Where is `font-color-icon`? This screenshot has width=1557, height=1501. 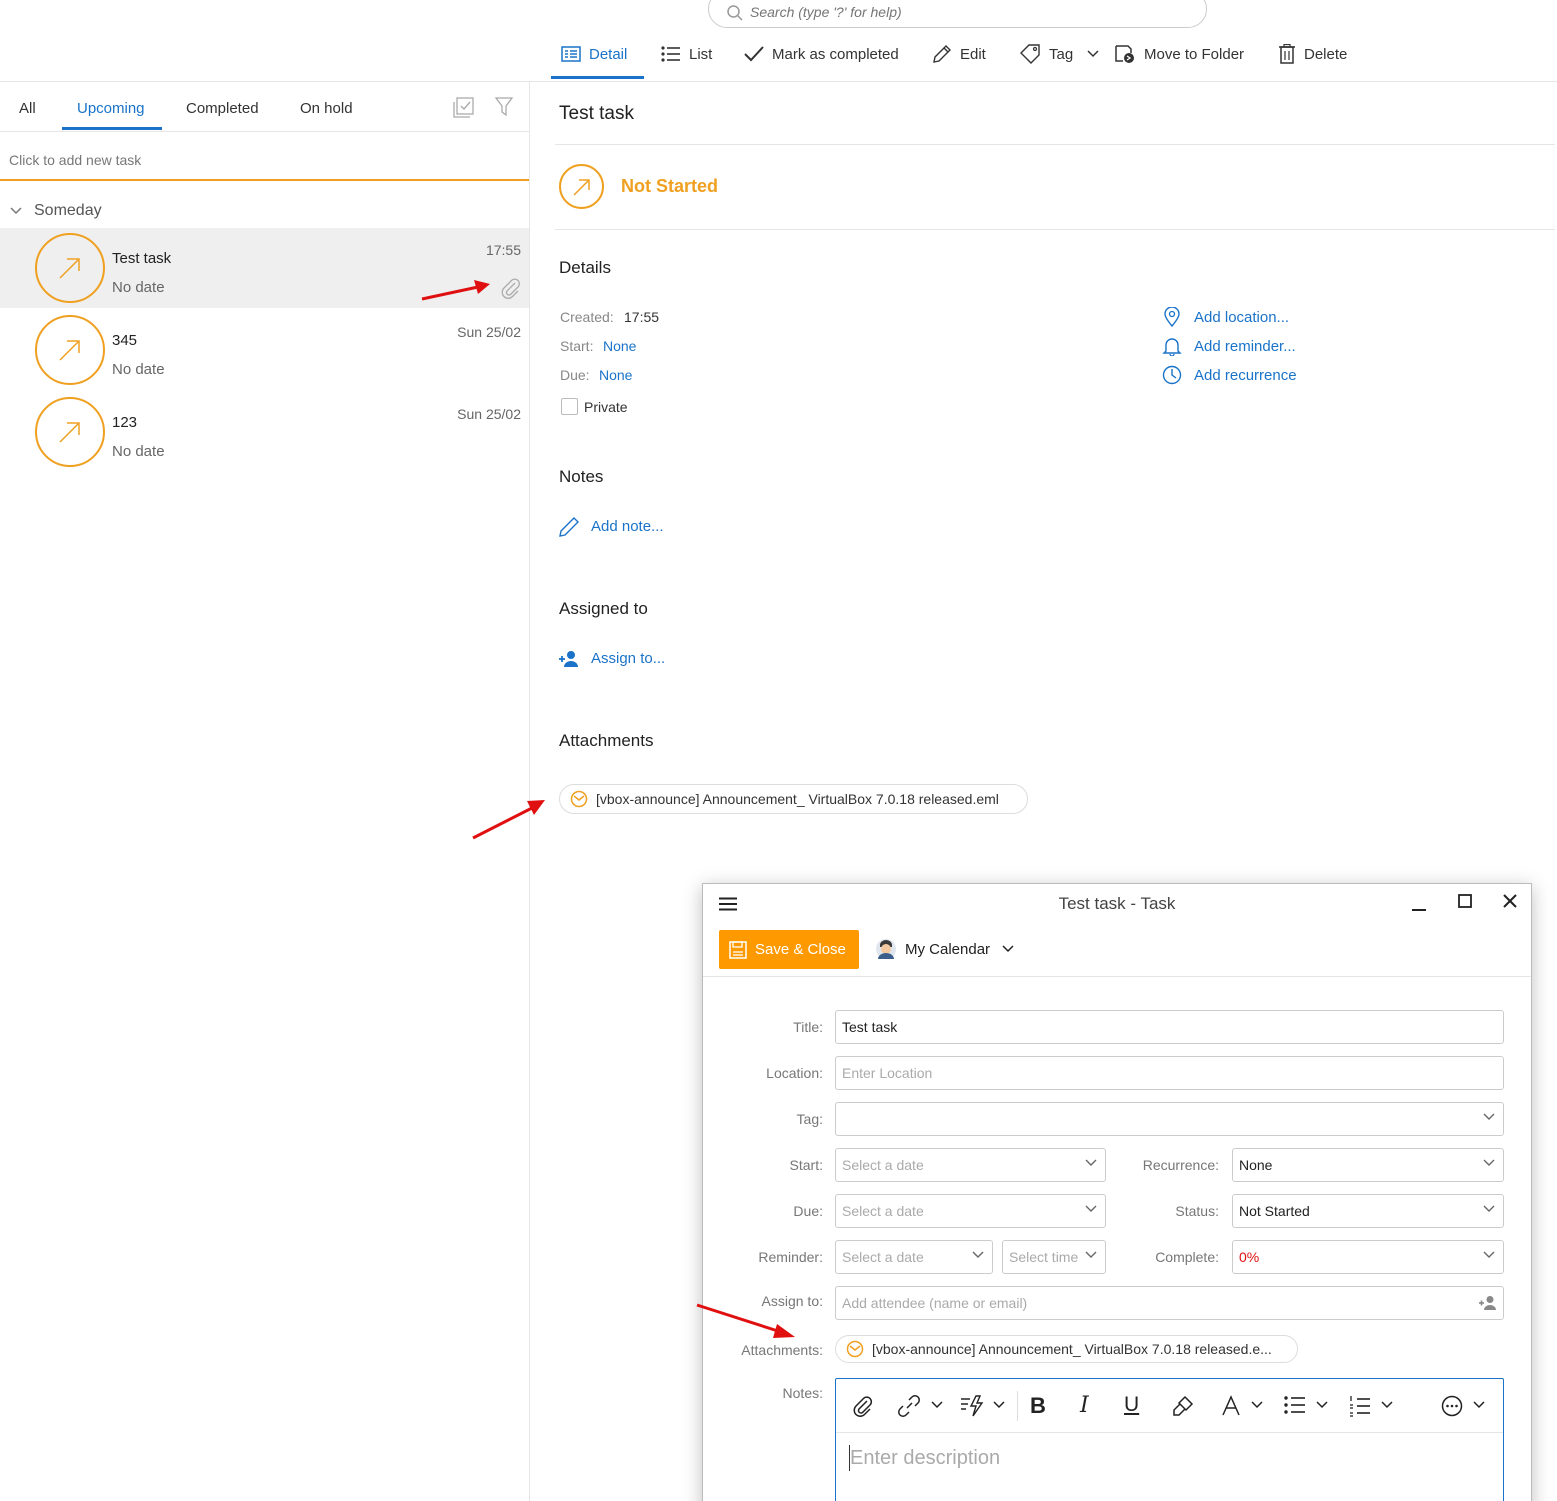
font-color-icon is located at coordinates (1231, 1406).